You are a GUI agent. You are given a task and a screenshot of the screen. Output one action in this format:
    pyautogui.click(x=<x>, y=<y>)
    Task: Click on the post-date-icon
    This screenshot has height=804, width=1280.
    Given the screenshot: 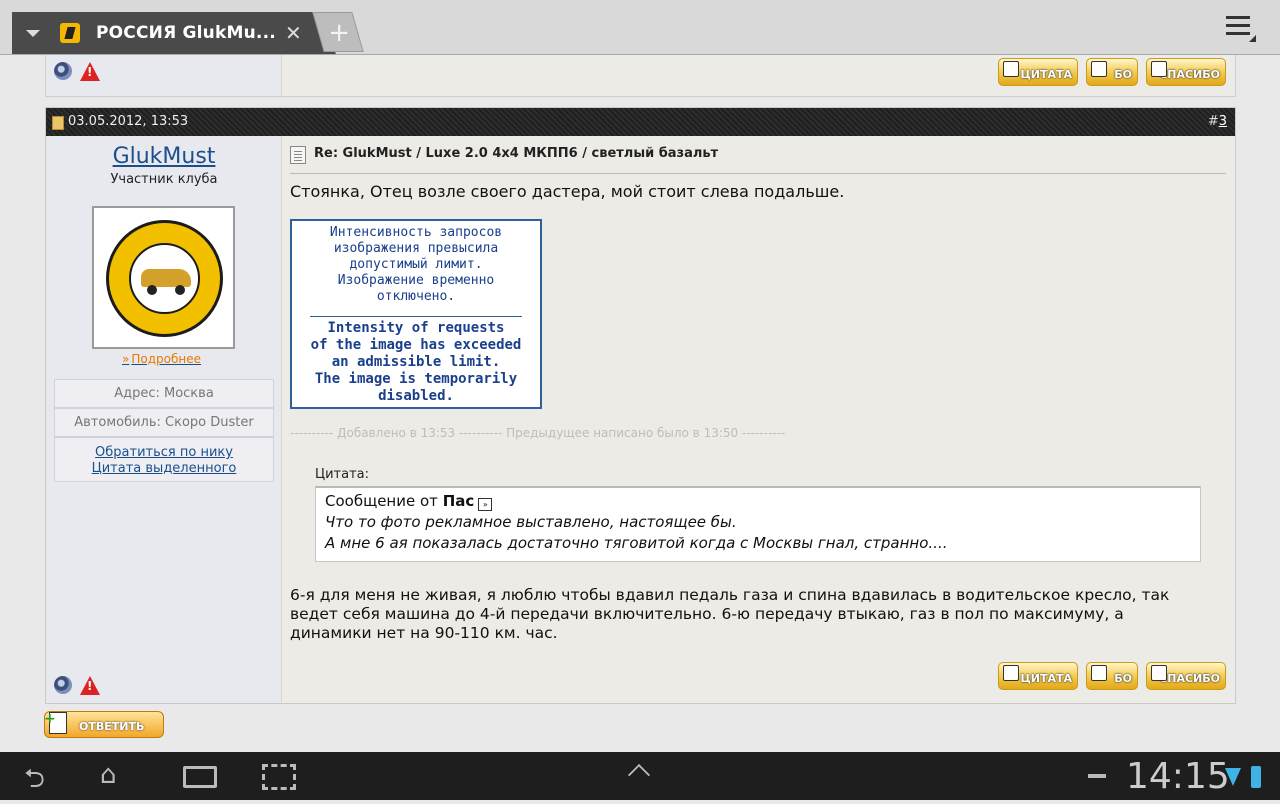 What is the action you would take?
    pyautogui.click(x=58, y=123)
    